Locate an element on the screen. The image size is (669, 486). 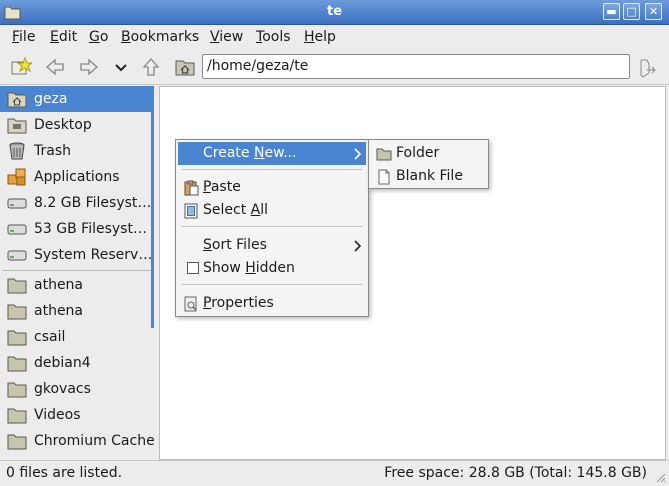
sidebar-item-athena: athena is located at coordinates (76, 285).